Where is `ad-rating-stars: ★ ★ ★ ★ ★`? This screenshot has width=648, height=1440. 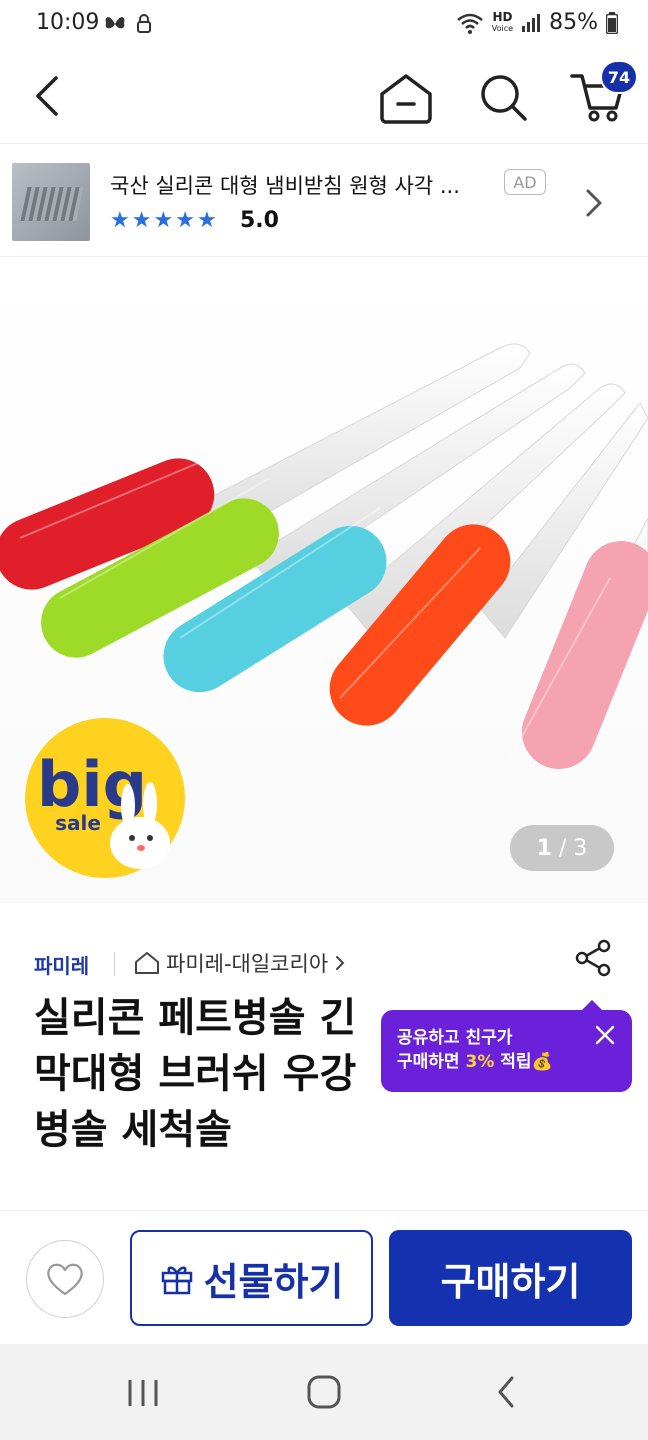
ad-rating-stars: ★ ★ ★ ★ ★ is located at coordinates (163, 220).